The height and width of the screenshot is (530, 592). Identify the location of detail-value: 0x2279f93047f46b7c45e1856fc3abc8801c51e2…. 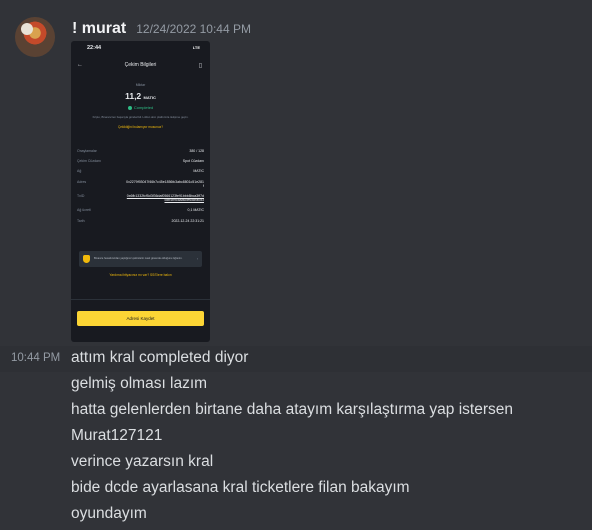
(165, 183).